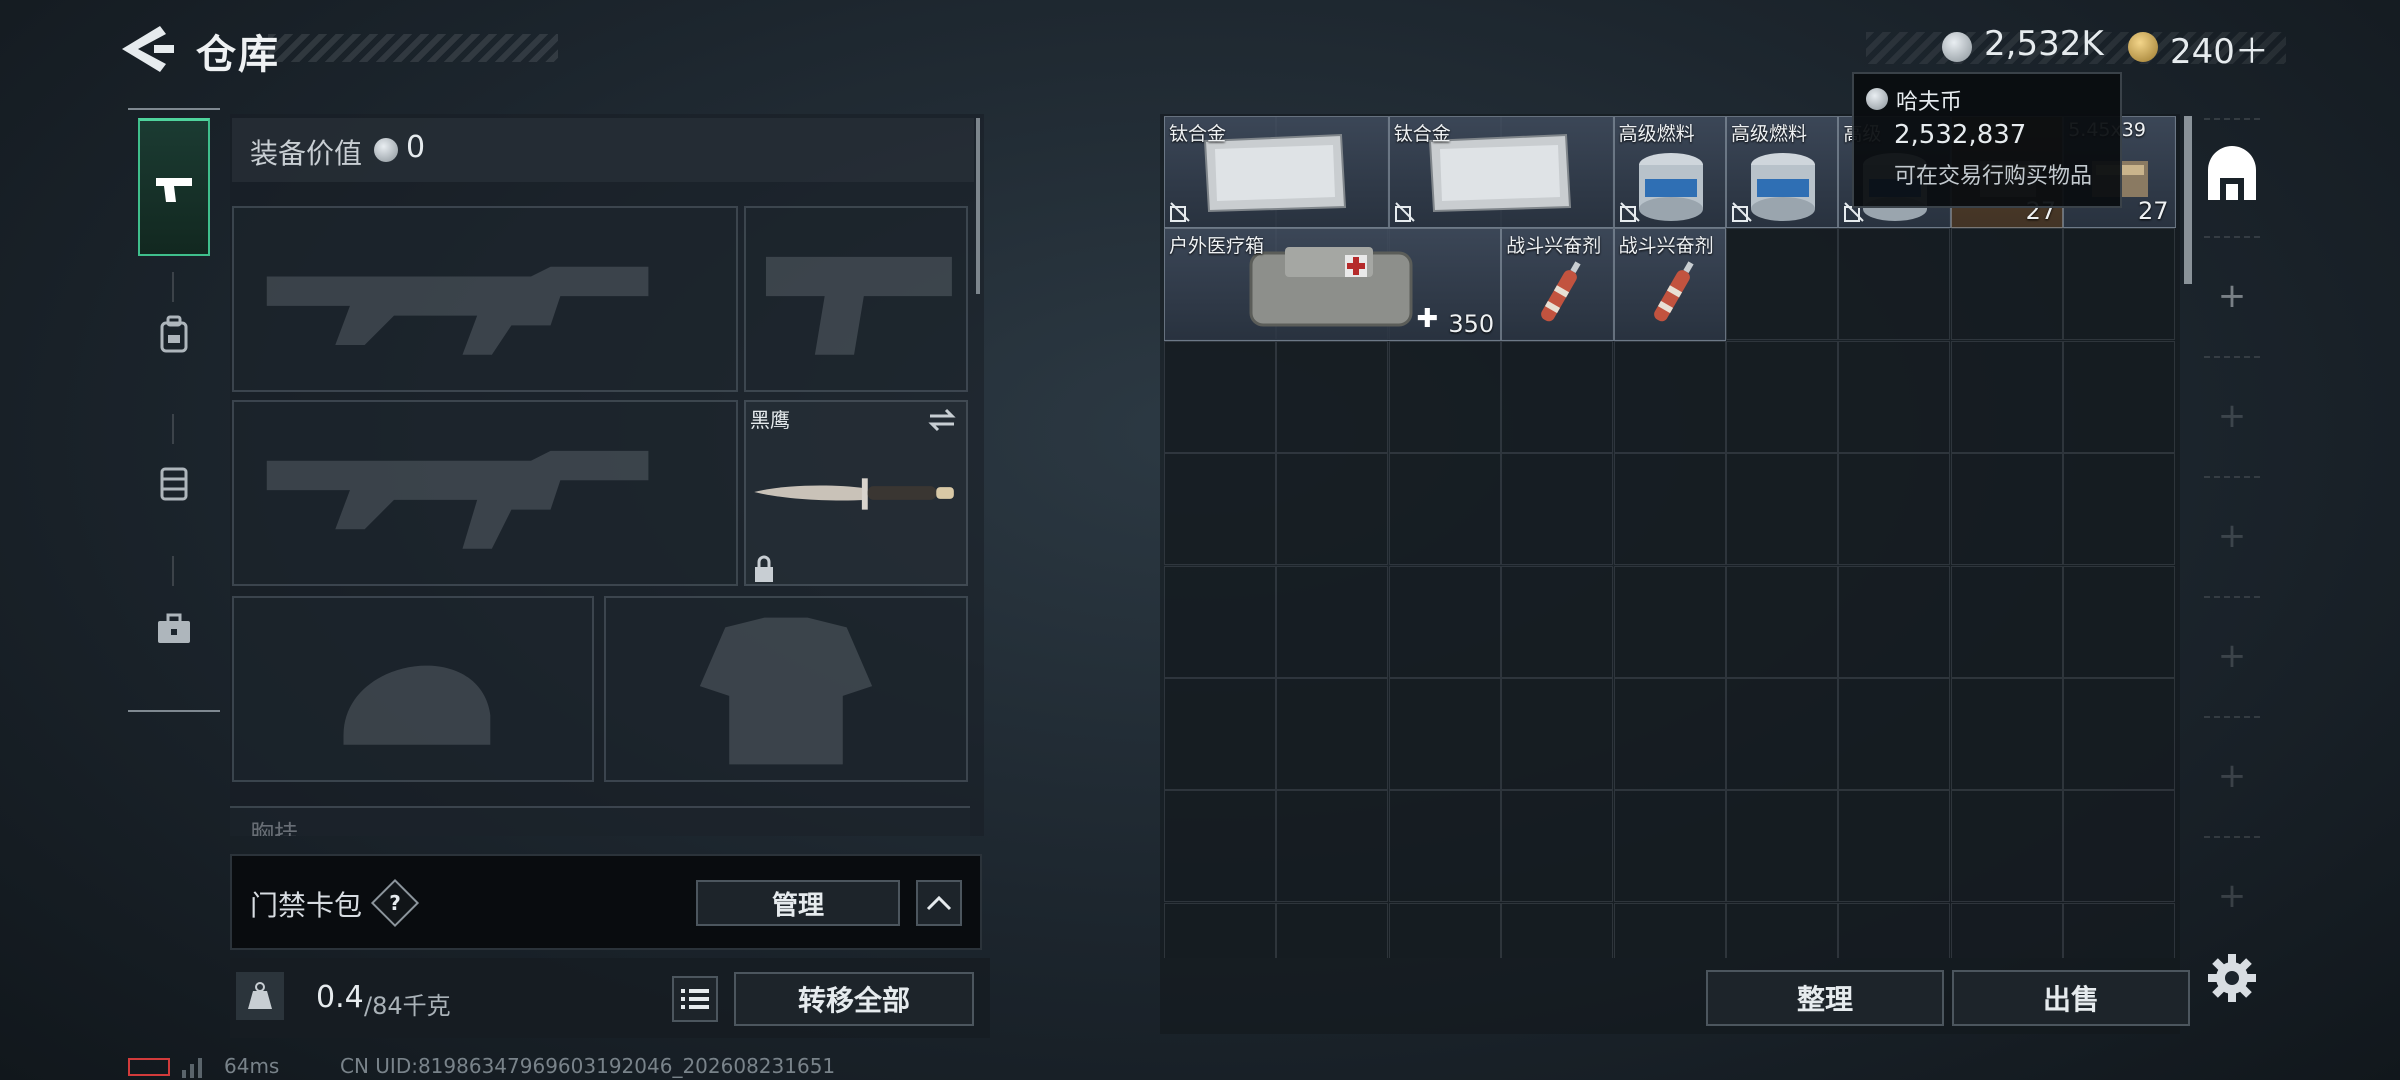 This screenshot has width=2400, height=1080. What do you see at coordinates (2232, 978) in the screenshot?
I see `gear-icon` at bounding box center [2232, 978].